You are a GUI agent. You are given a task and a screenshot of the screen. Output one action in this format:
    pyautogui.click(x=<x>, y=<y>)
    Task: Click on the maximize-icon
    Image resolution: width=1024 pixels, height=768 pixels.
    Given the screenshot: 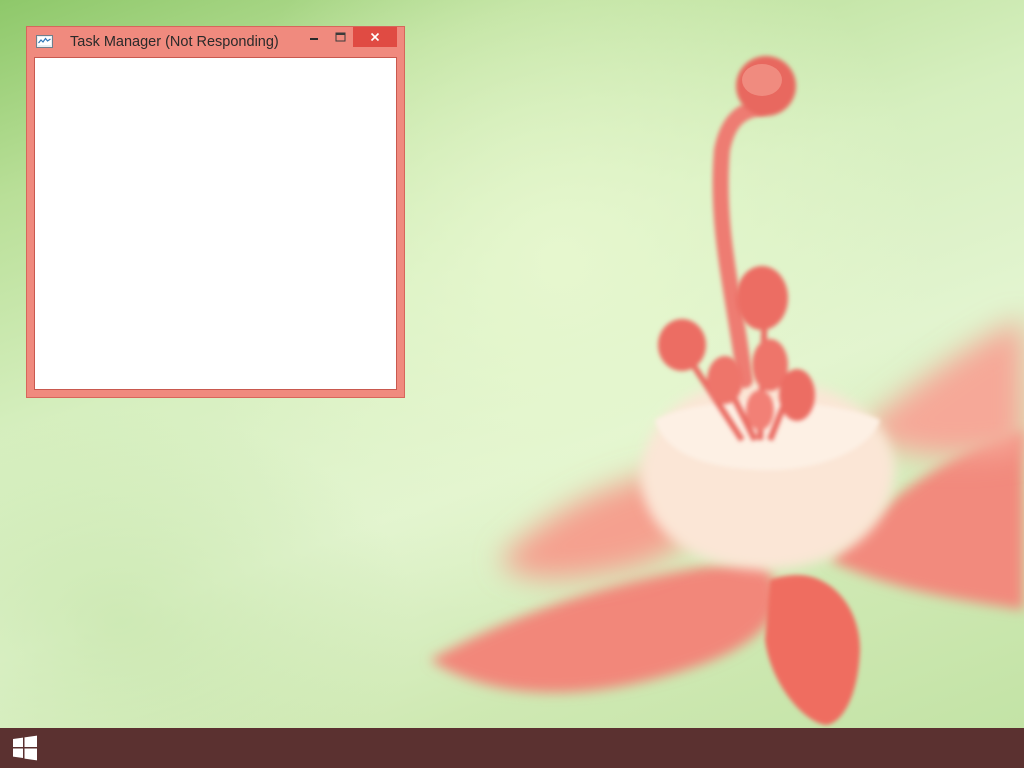 What is the action you would take?
    pyautogui.click(x=340, y=37)
    